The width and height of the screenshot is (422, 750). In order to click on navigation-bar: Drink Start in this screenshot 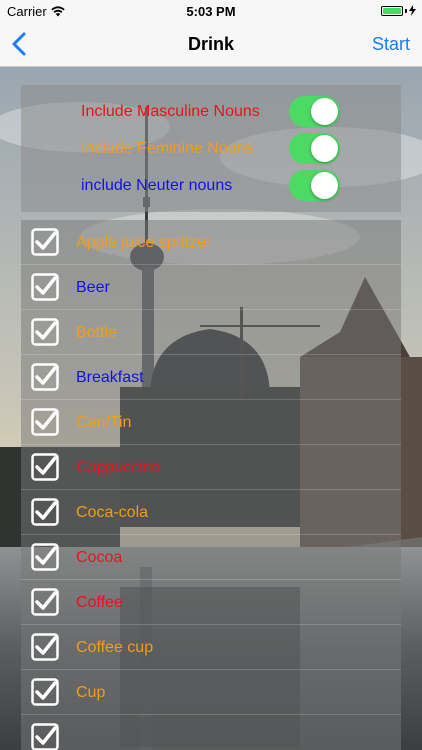, I will do `click(211, 44)`.